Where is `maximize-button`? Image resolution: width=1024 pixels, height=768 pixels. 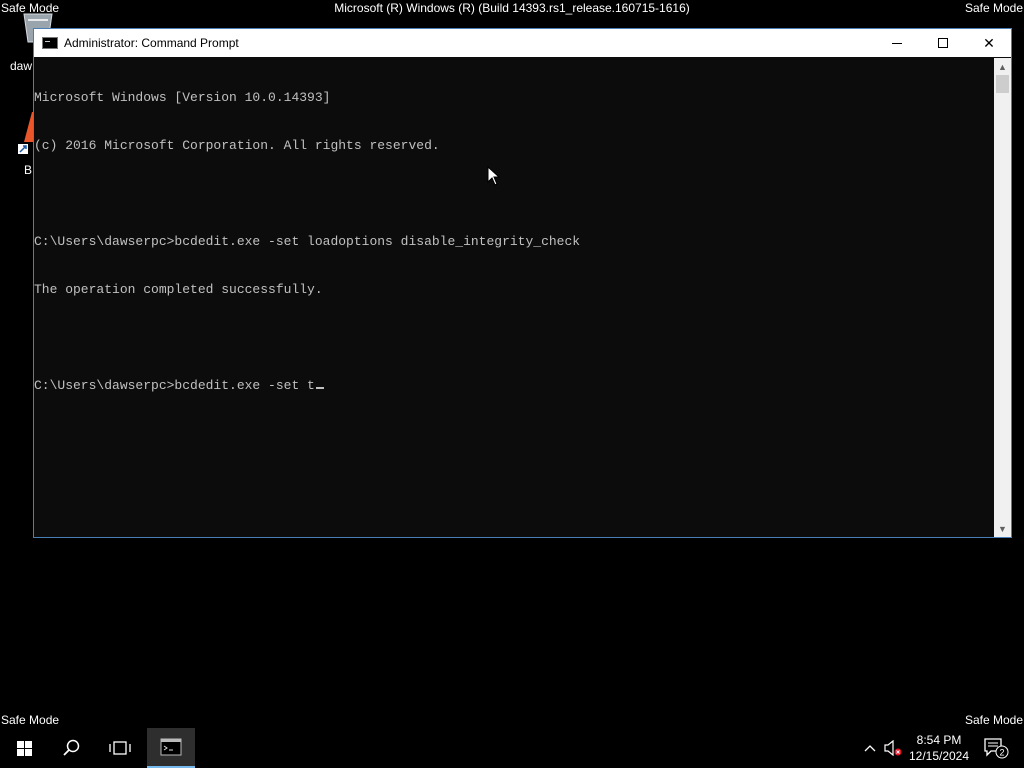 maximize-button is located at coordinates (943, 43).